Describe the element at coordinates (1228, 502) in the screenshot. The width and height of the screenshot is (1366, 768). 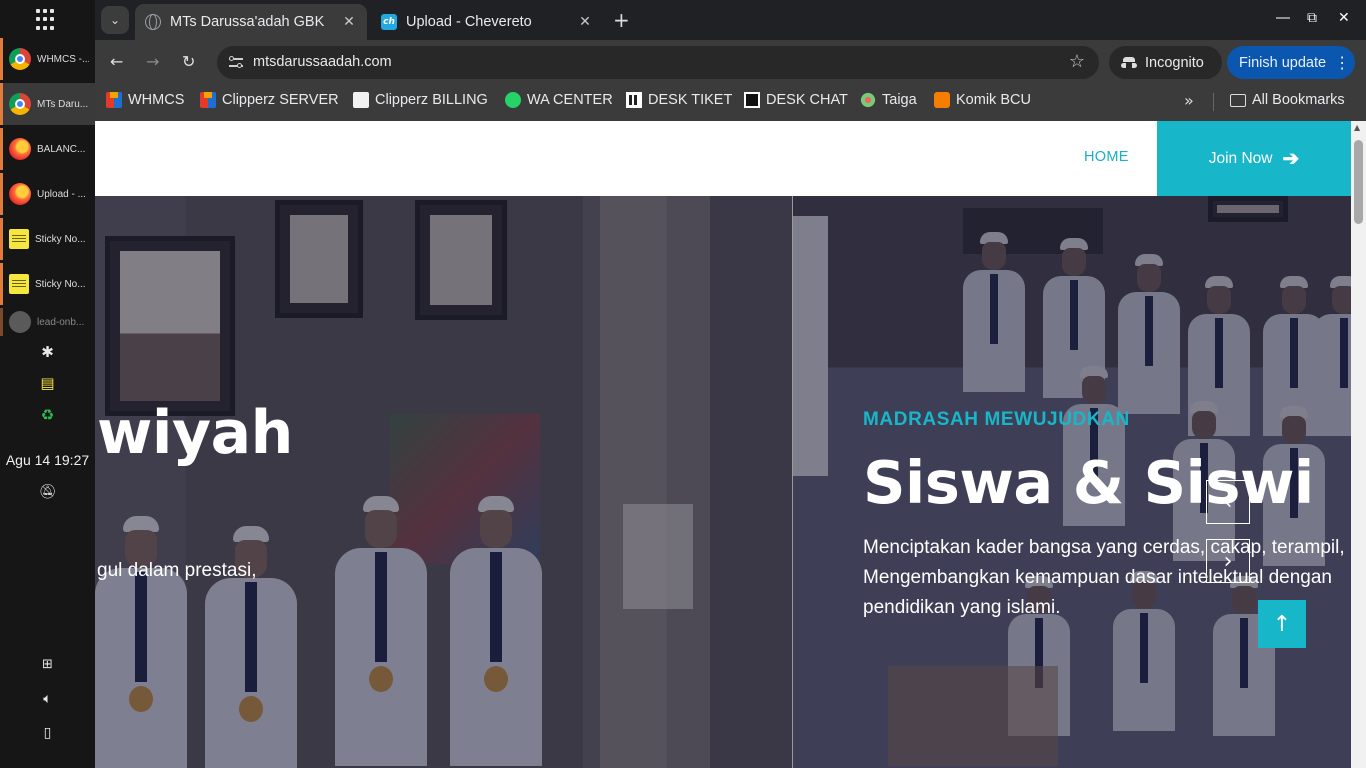
I see `slider-prev-button: ‹` at that location.